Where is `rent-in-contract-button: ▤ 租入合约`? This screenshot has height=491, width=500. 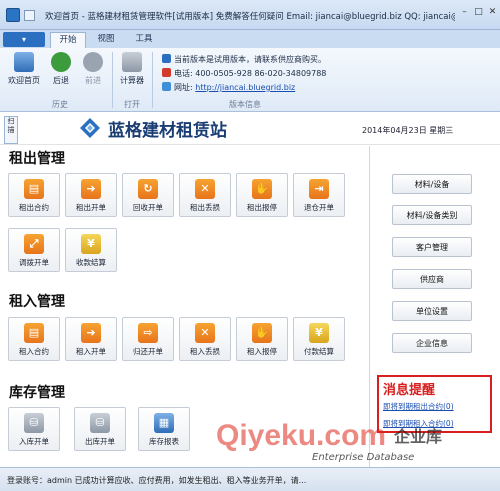
rent-in-contract-button: ▤ 租入合约 is located at coordinates (34, 339).